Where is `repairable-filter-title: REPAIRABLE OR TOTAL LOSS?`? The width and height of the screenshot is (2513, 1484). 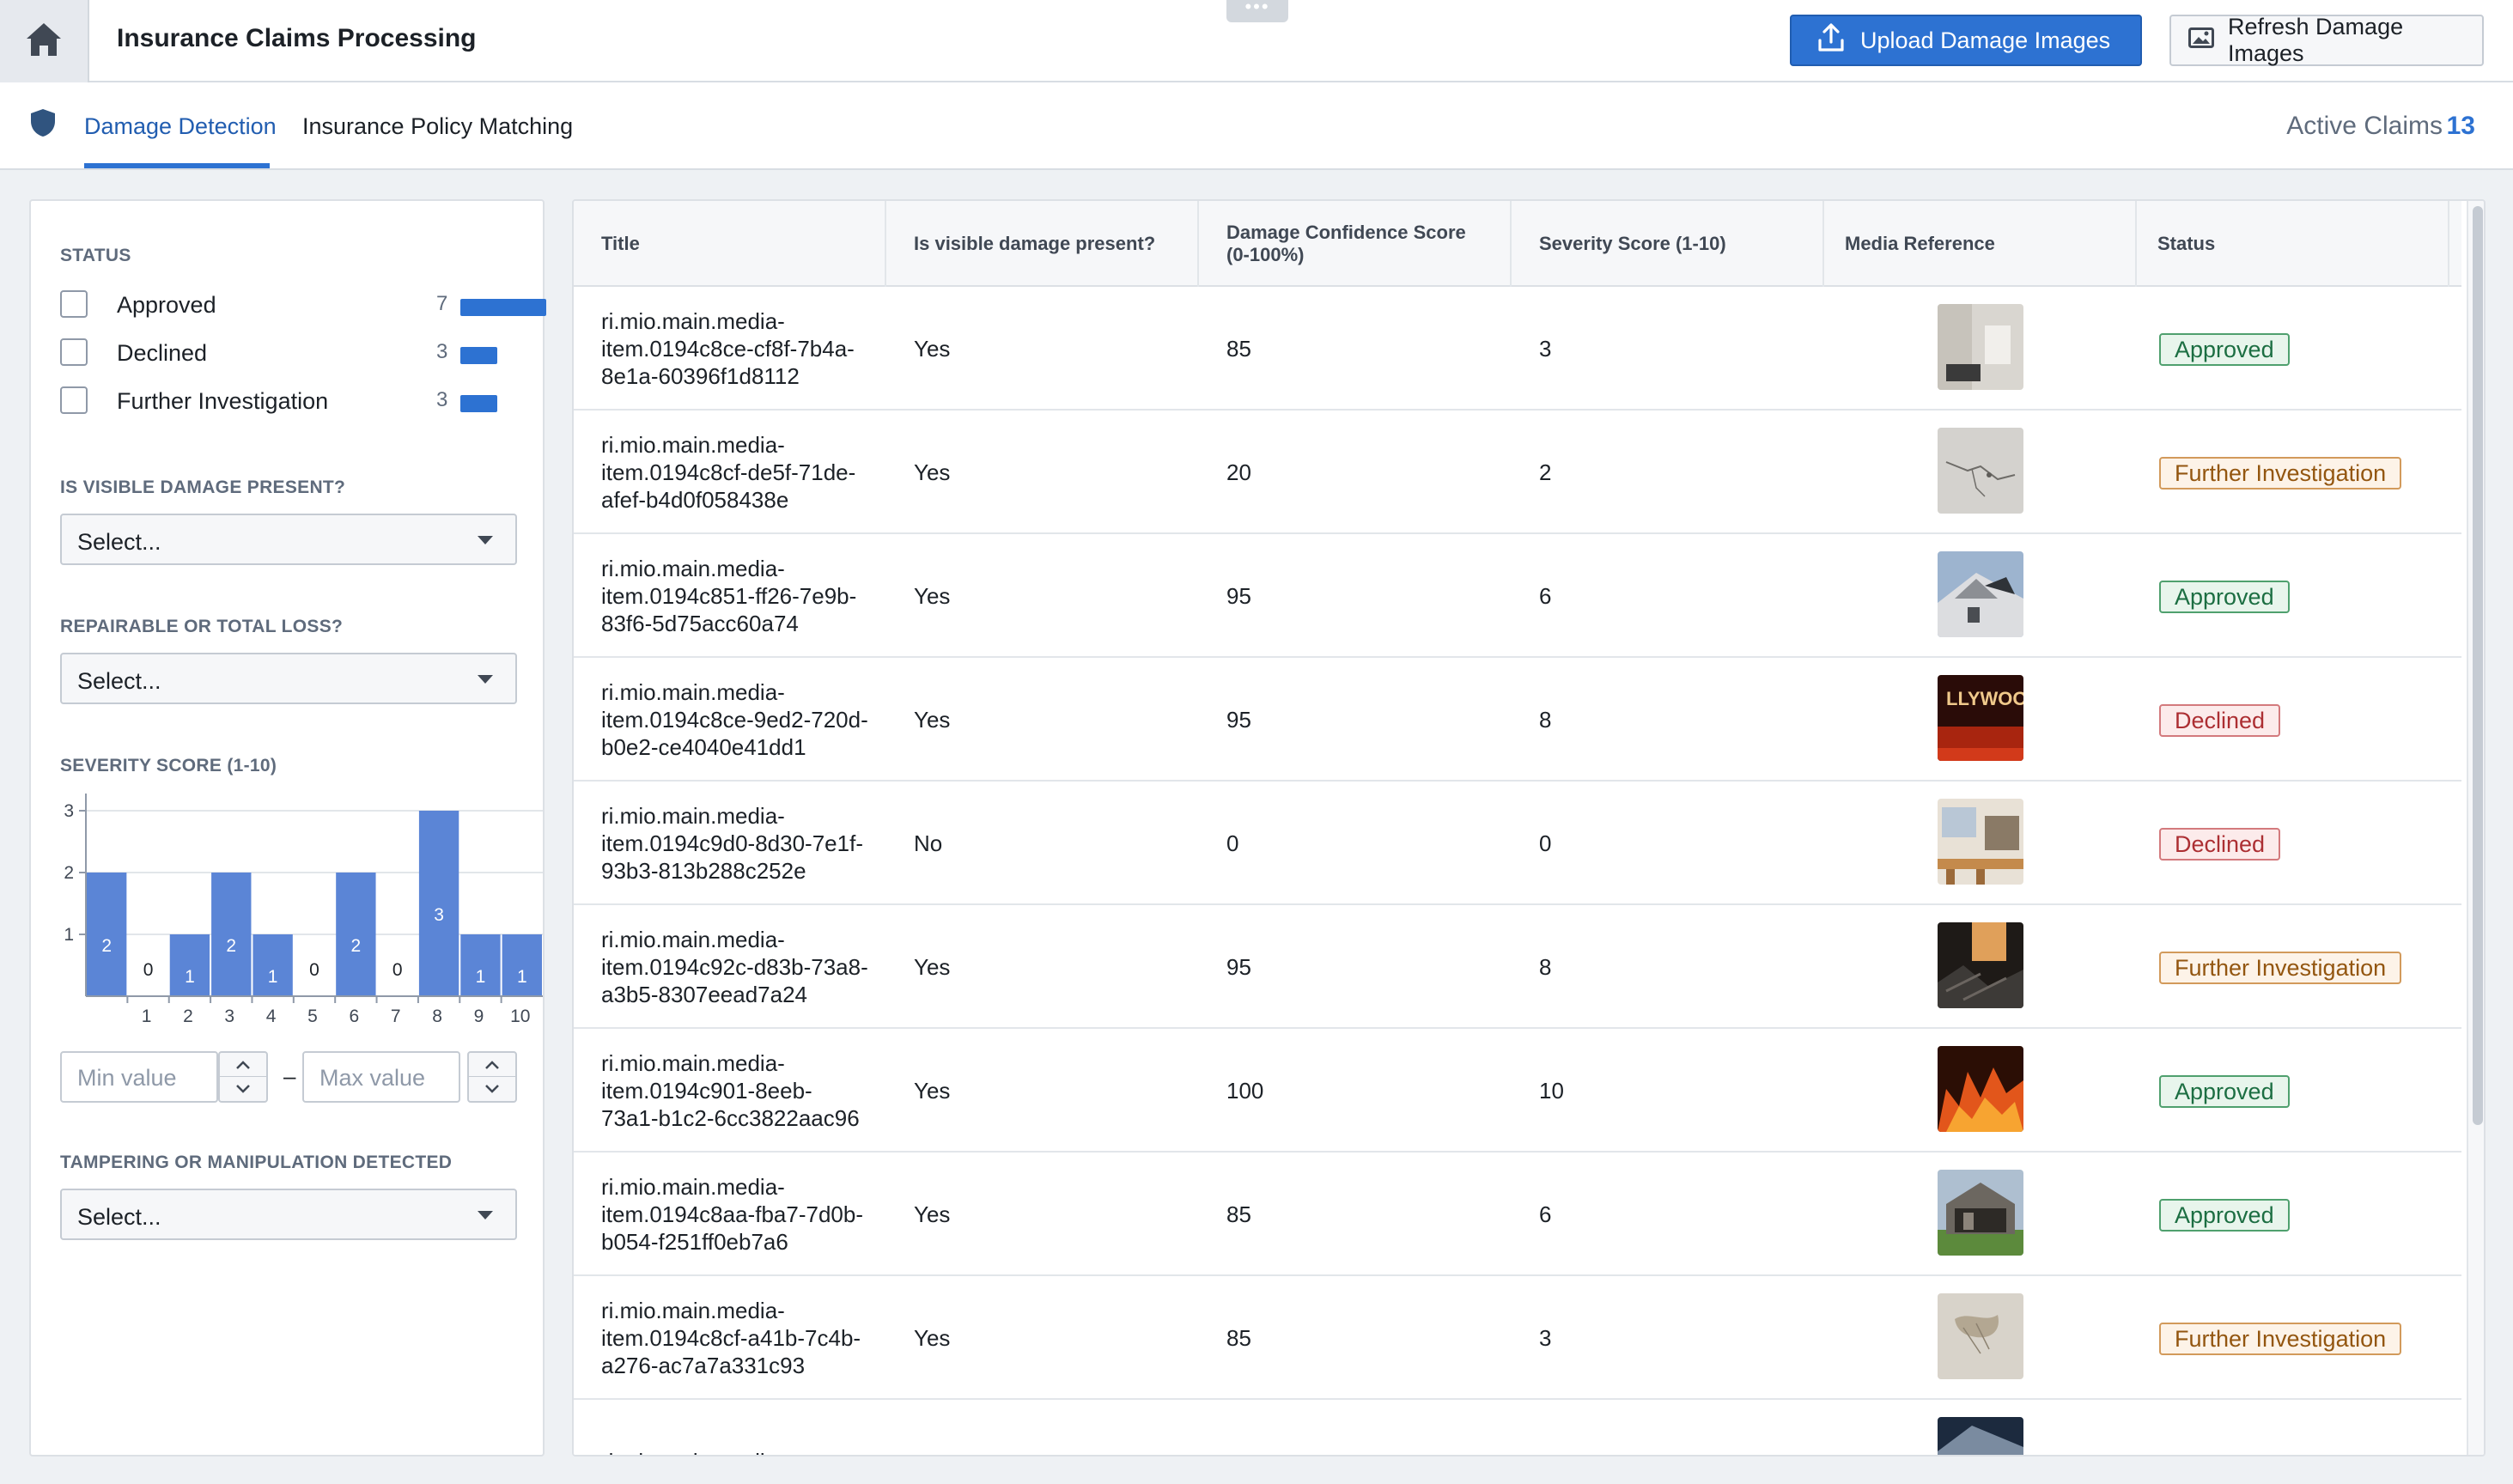 repairable-filter-title: REPAIRABLE OR TOTAL LOSS? is located at coordinates (202, 626).